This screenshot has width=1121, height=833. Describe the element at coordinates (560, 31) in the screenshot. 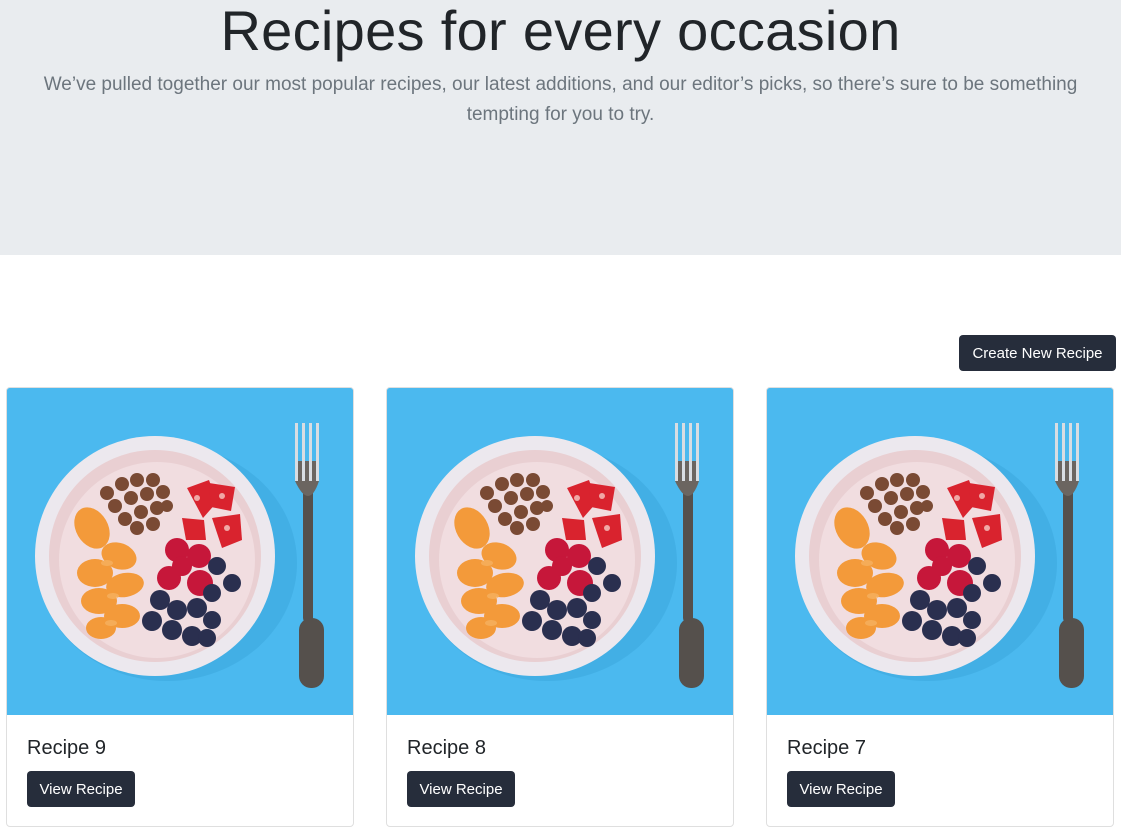

I see `page-title: Recipes for every occasion` at that location.